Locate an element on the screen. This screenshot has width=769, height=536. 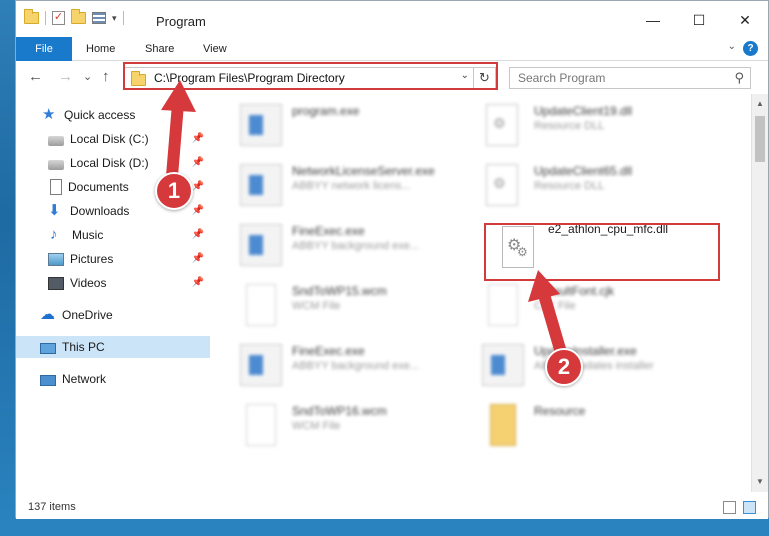
sidebar-item-label: Music is located at coordinates (88, 235).